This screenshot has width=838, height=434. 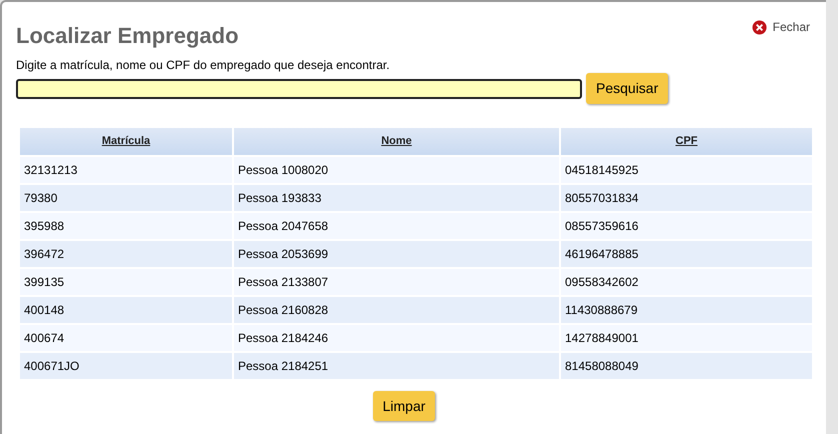 I want to click on table-cell: 396472, so click(x=126, y=254).